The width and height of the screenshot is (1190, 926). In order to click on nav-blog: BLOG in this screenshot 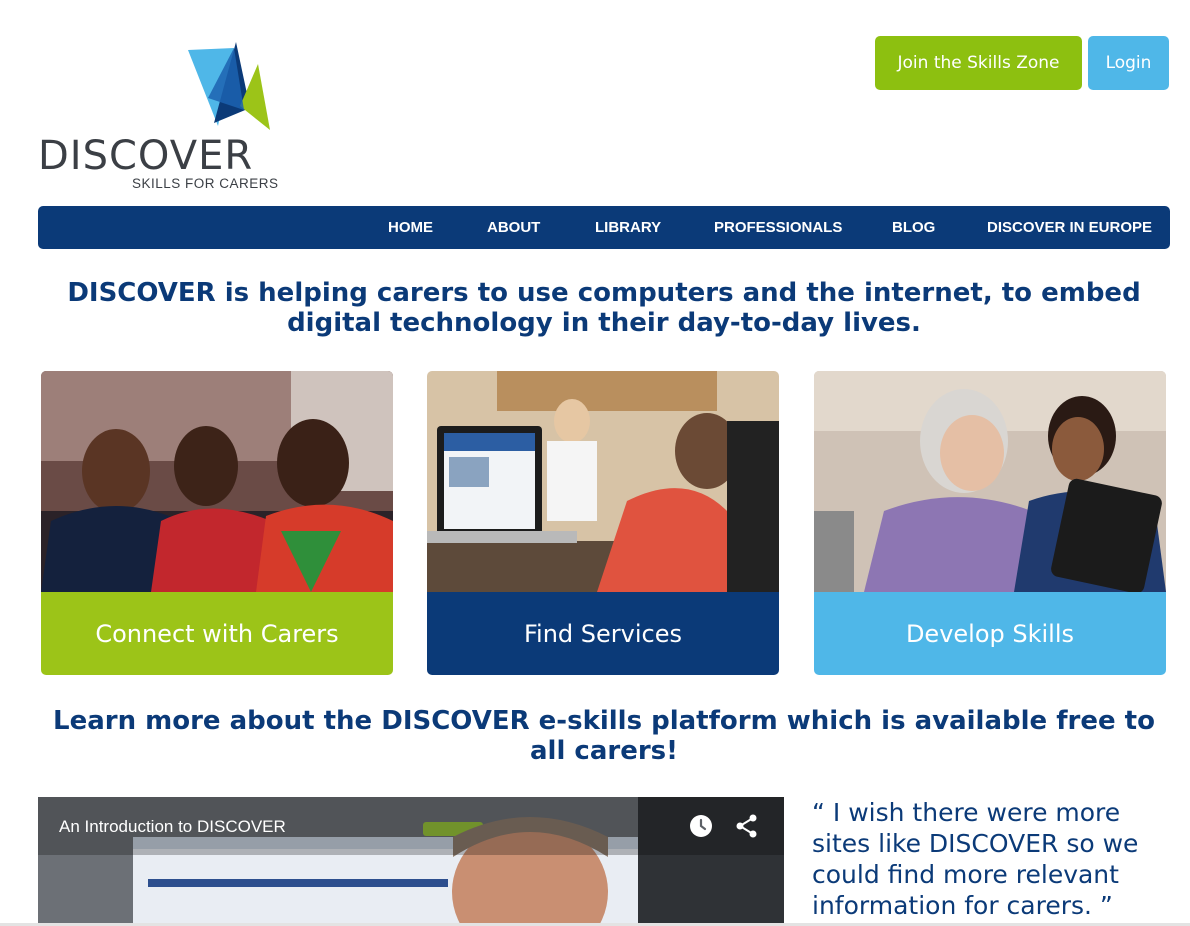, I will do `click(913, 227)`.